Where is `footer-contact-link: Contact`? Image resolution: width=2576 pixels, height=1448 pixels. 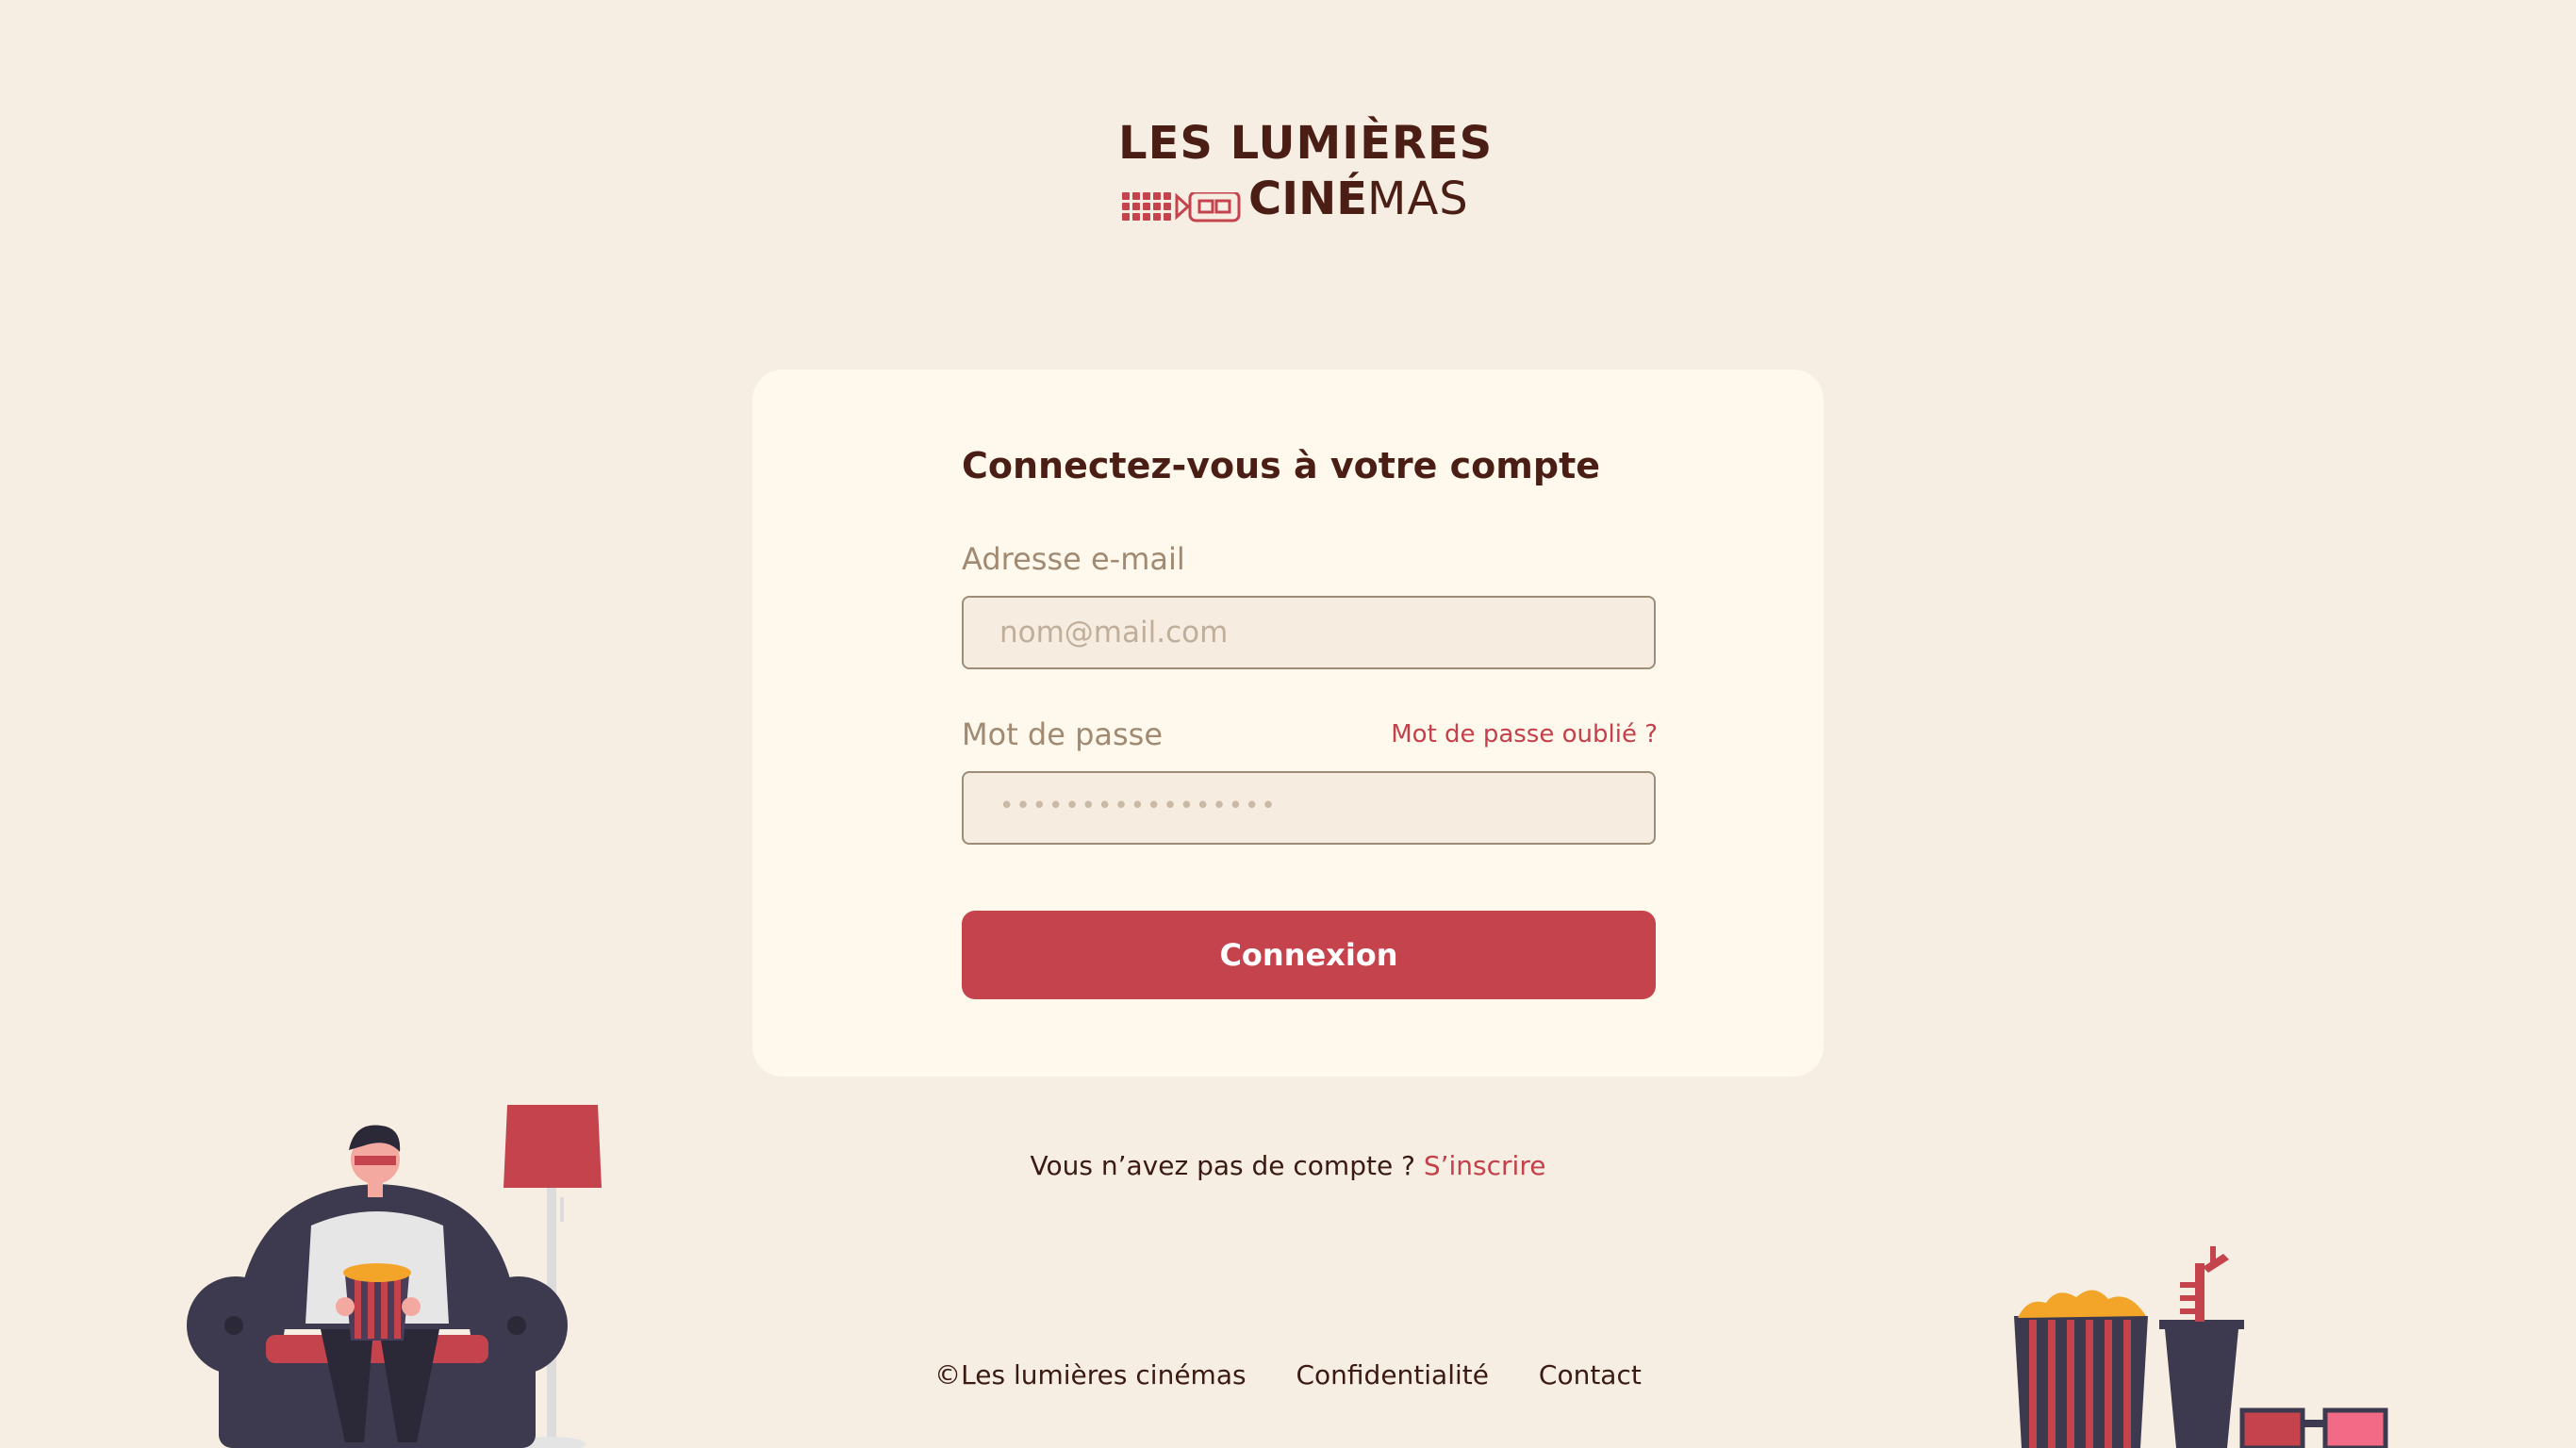 footer-contact-link: Contact is located at coordinates (1590, 1374).